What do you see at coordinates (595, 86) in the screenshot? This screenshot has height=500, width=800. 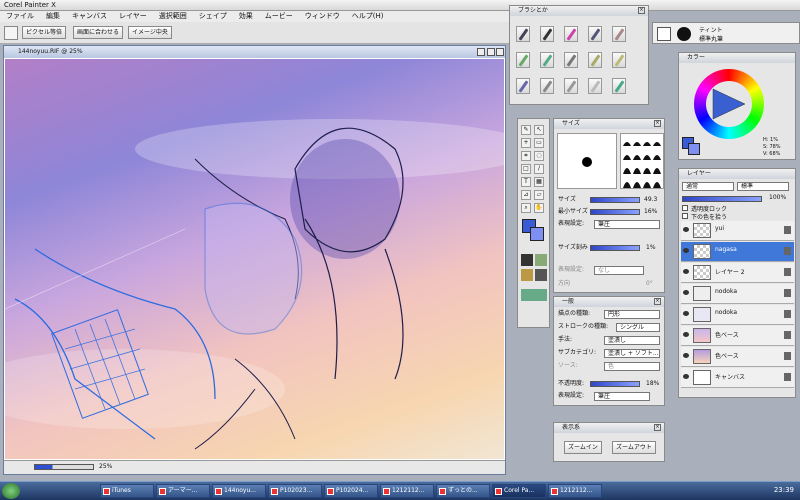 I see `brush-eraser-icon` at bounding box center [595, 86].